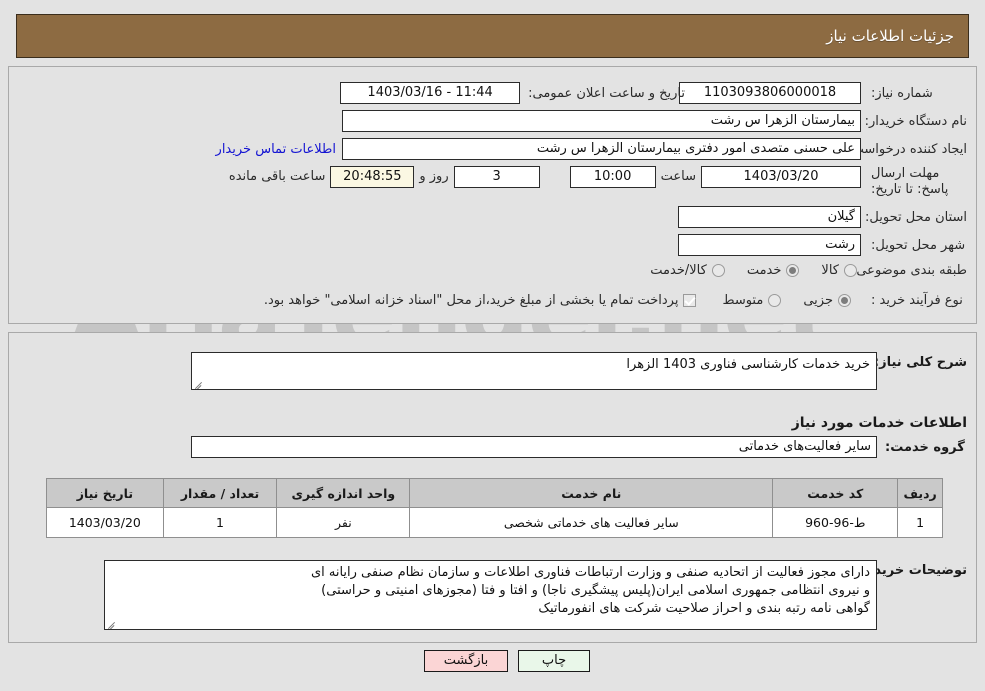  Describe the element at coordinates (769, 245) in the screenshot. I see `city-value: رشت` at that location.